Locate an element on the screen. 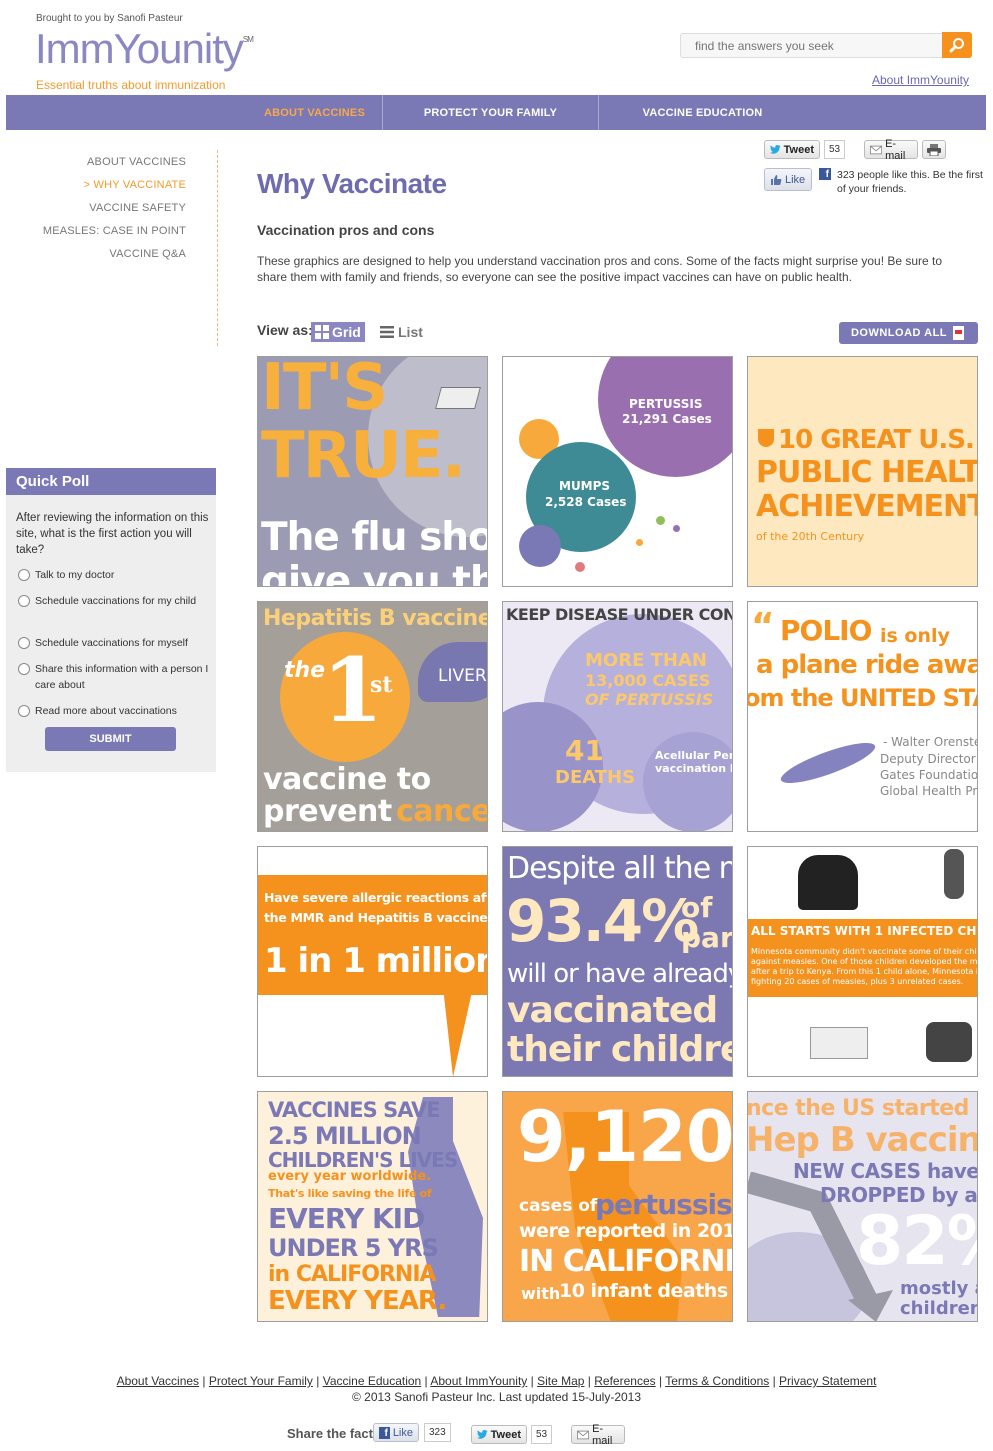 This screenshot has height=1451, width=993. tile-text: of the 20th Century is located at coordinates (810, 536).